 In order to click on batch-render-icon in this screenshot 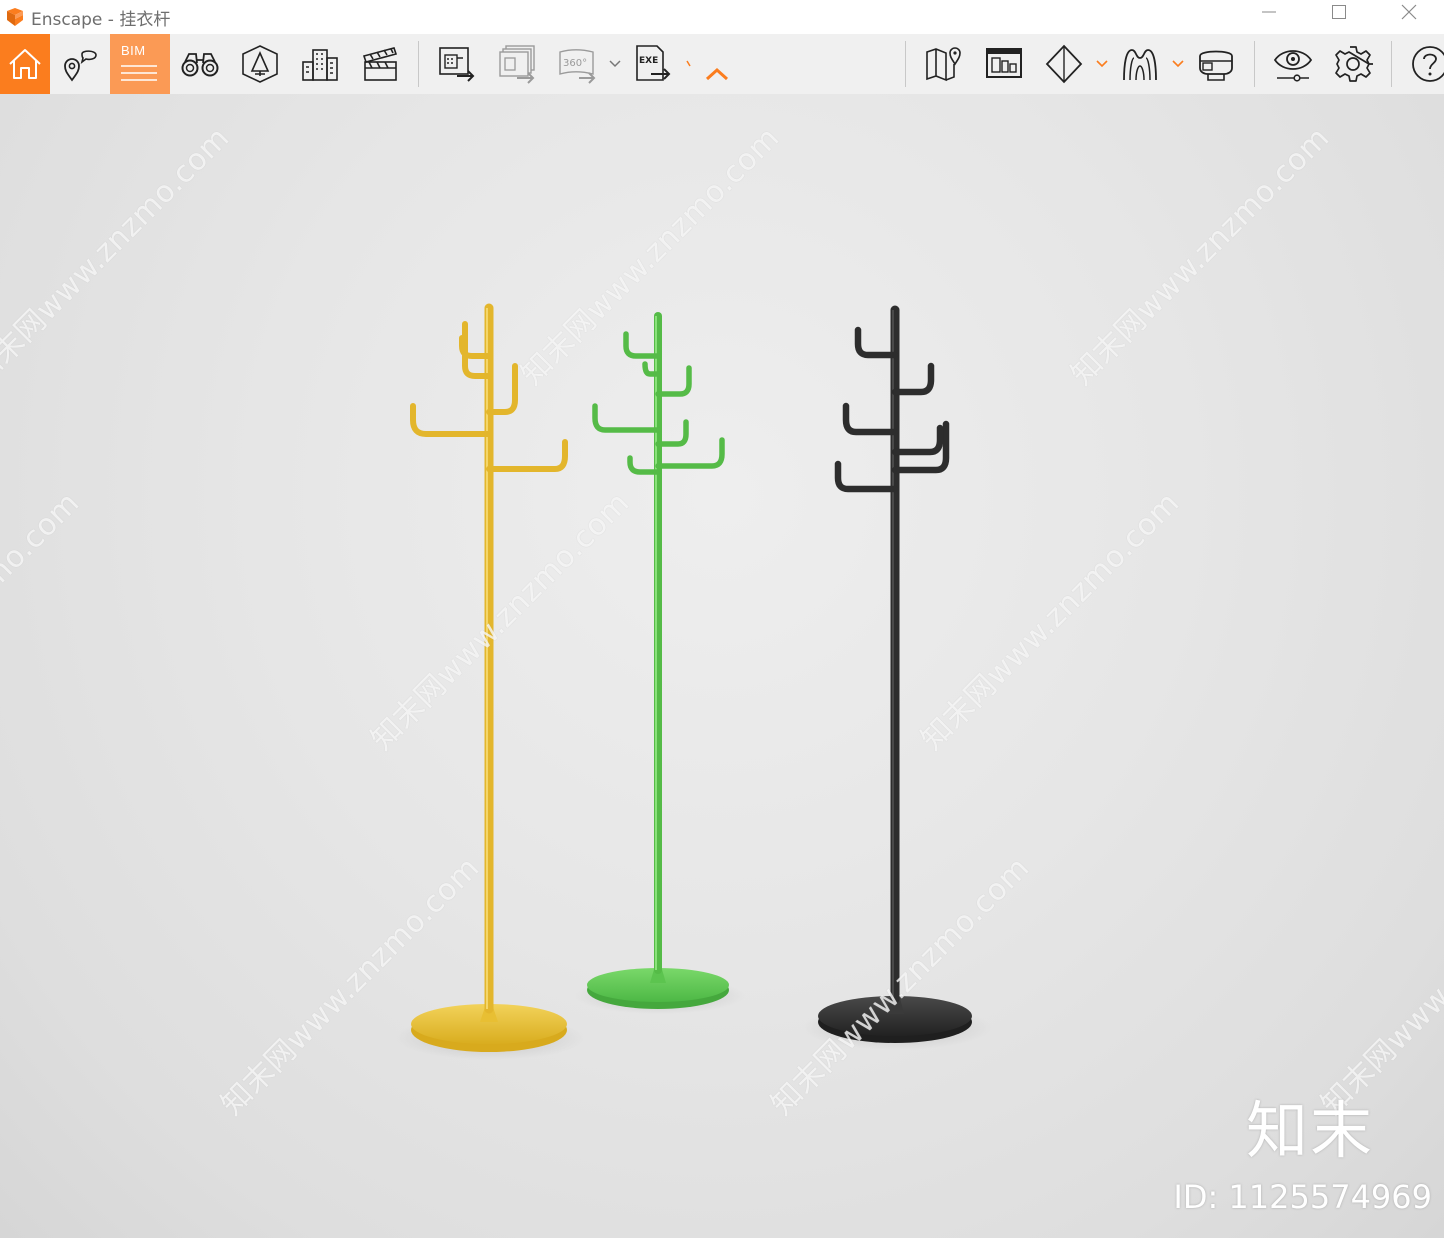, I will do `click(517, 64)`.